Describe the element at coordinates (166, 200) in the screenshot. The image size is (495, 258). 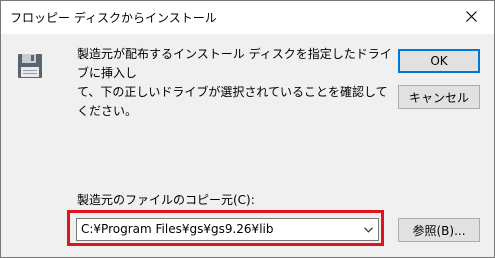
I see `source-label: 製造元のファイルのコピー元(C):` at that location.